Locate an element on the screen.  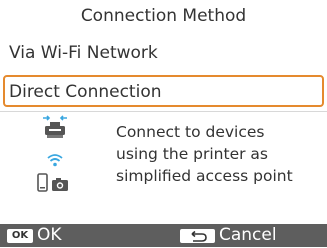
back-arrow-icon is located at coordinates (199, 236).